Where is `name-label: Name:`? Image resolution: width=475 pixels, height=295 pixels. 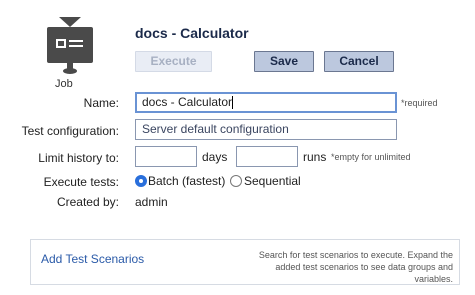
name-label: Name: is located at coordinates (101, 103).